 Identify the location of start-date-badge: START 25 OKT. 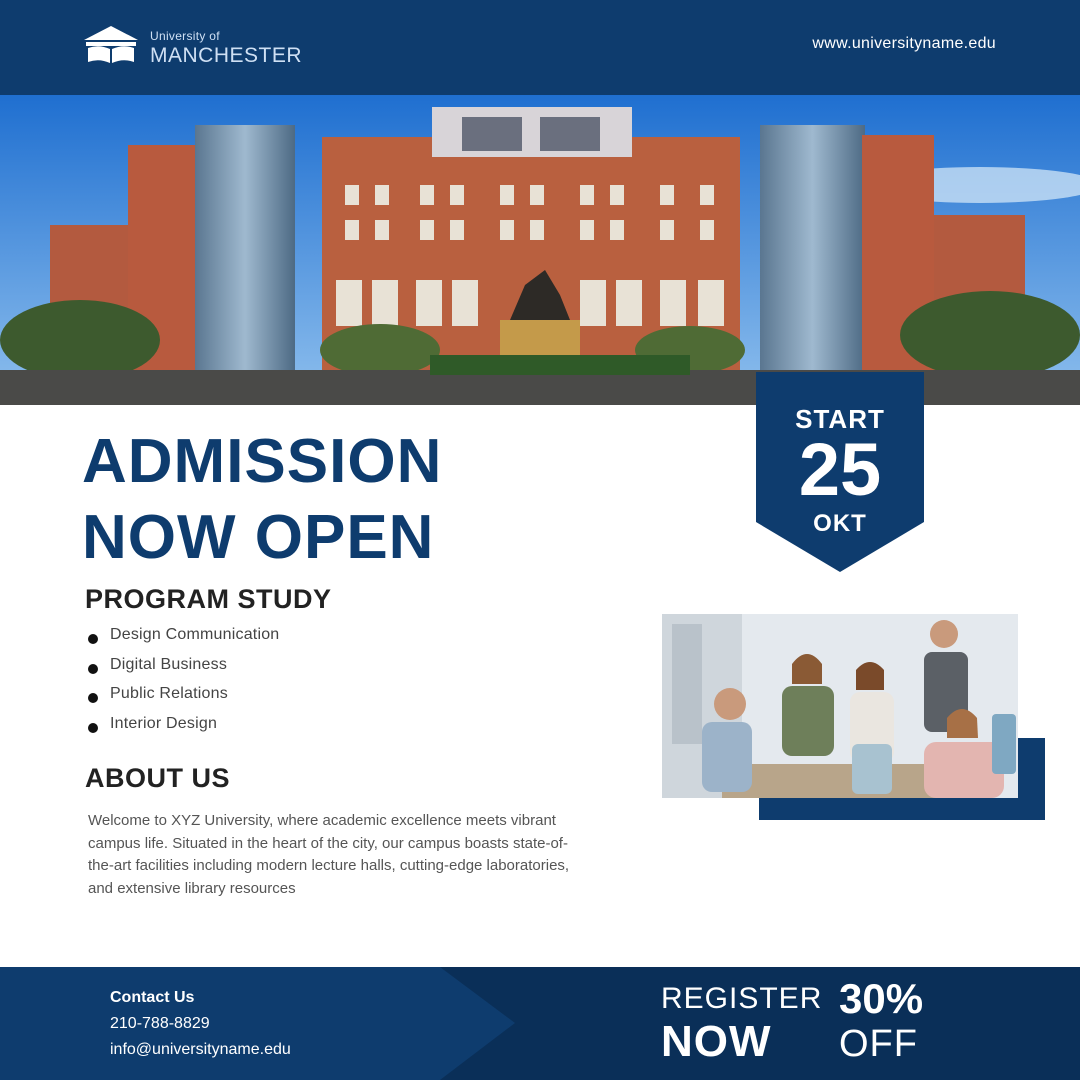
(840, 472).